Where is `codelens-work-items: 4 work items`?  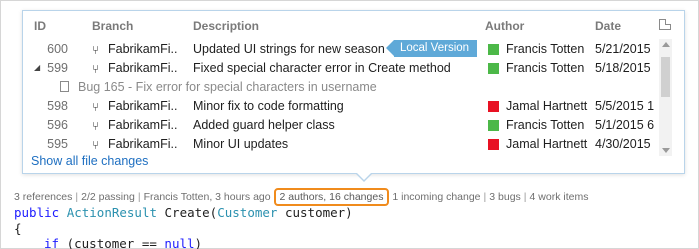
codelens-work-items: 4 work items is located at coordinates (559, 197).